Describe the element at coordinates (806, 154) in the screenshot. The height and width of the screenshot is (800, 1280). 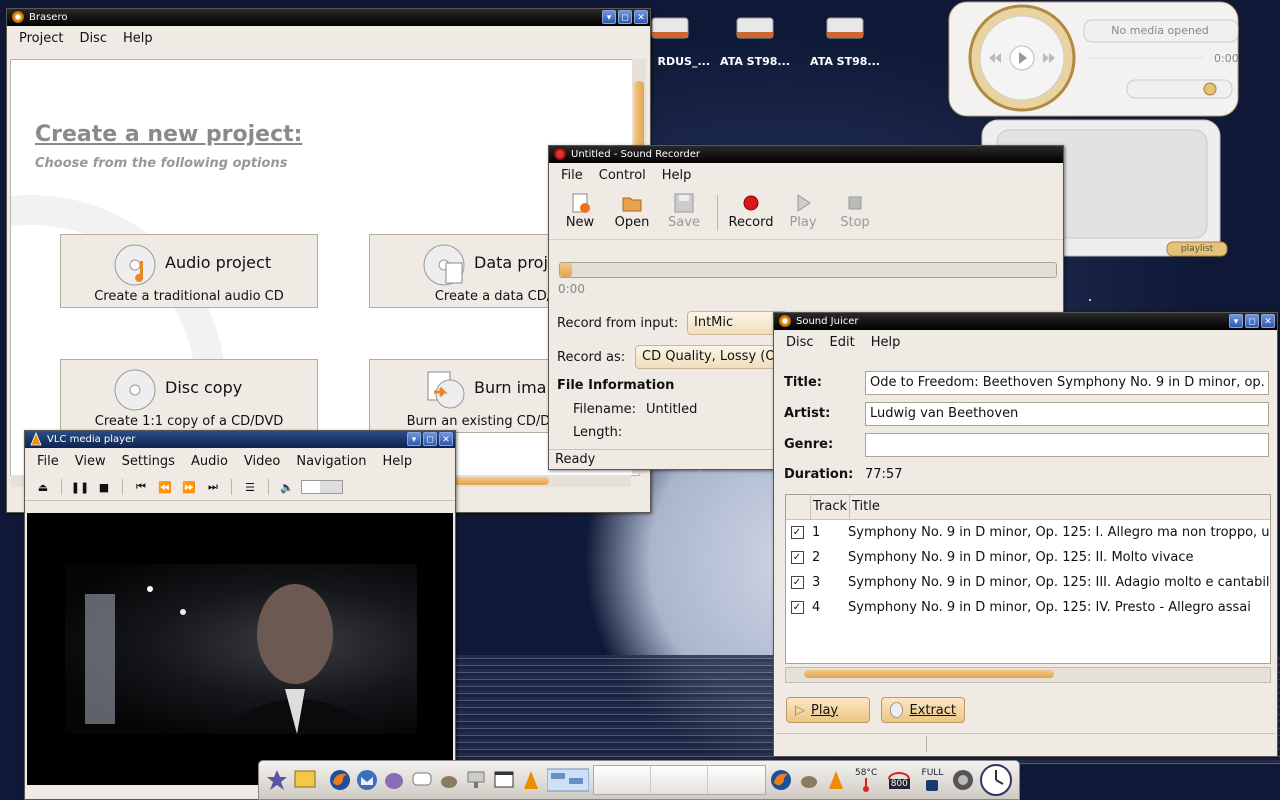
I see `recorder-titlebar: Untitled - Sound Recorder` at that location.